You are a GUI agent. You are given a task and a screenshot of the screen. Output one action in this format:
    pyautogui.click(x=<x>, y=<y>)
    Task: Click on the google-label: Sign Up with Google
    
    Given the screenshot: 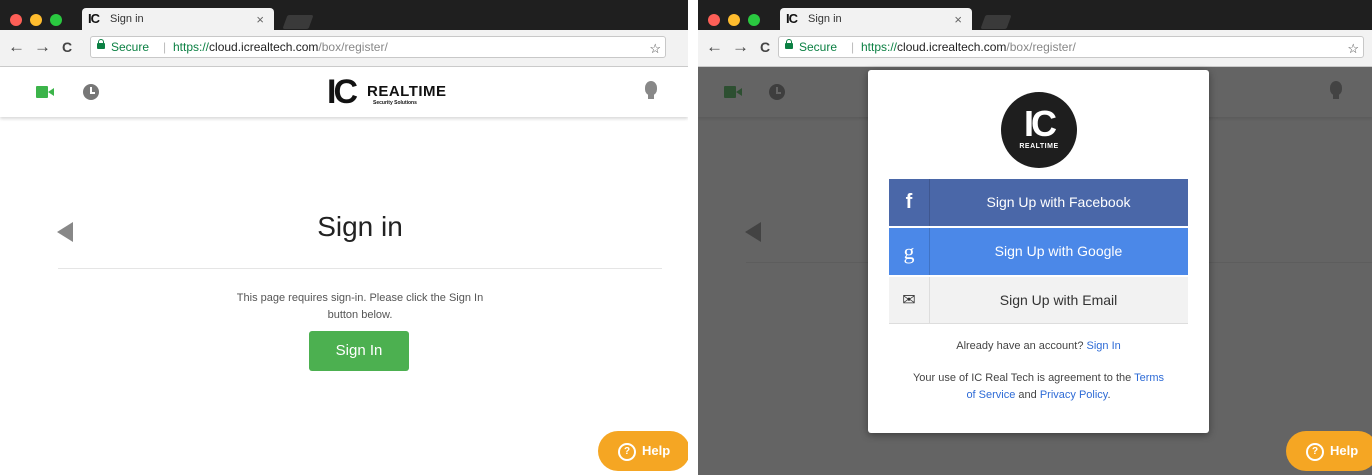 What is the action you would take?
    pyautogui.click(x=1058, y=251)
    